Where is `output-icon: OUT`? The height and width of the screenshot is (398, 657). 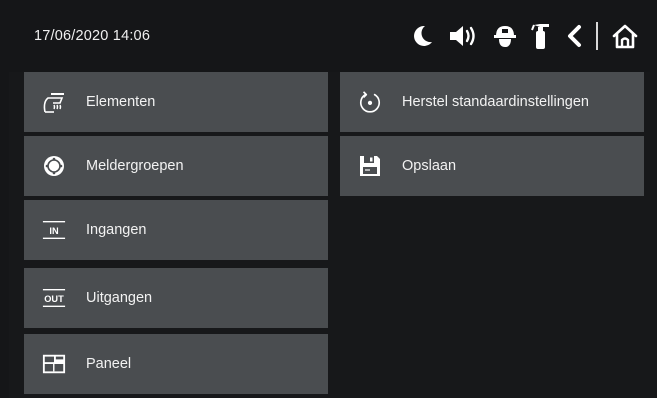
output-icon: OUT is located at coordinates (54, 298).